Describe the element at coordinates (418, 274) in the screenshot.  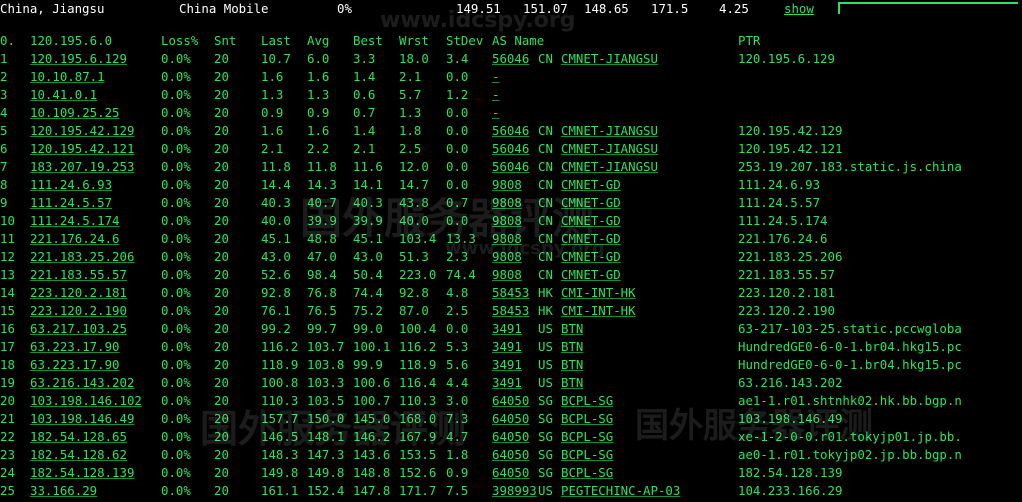
I see `hop-worst: 223.0` at that location.